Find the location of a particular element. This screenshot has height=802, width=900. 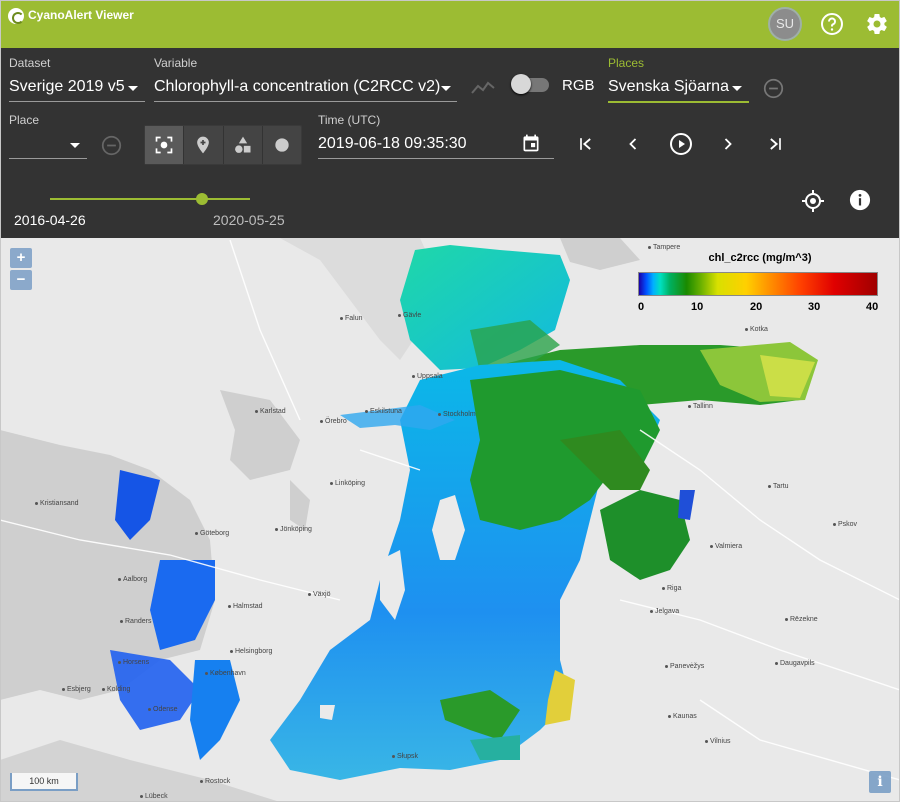

city-name: Uppsala is located at coordinates (430, 376).